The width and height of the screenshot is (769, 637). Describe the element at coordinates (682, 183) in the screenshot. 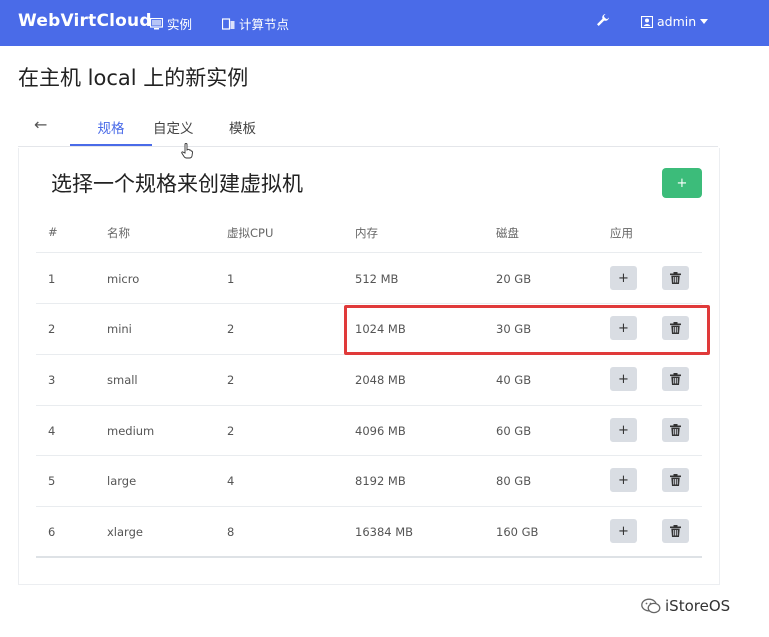

I see `add-flavor-button: +` at that location.